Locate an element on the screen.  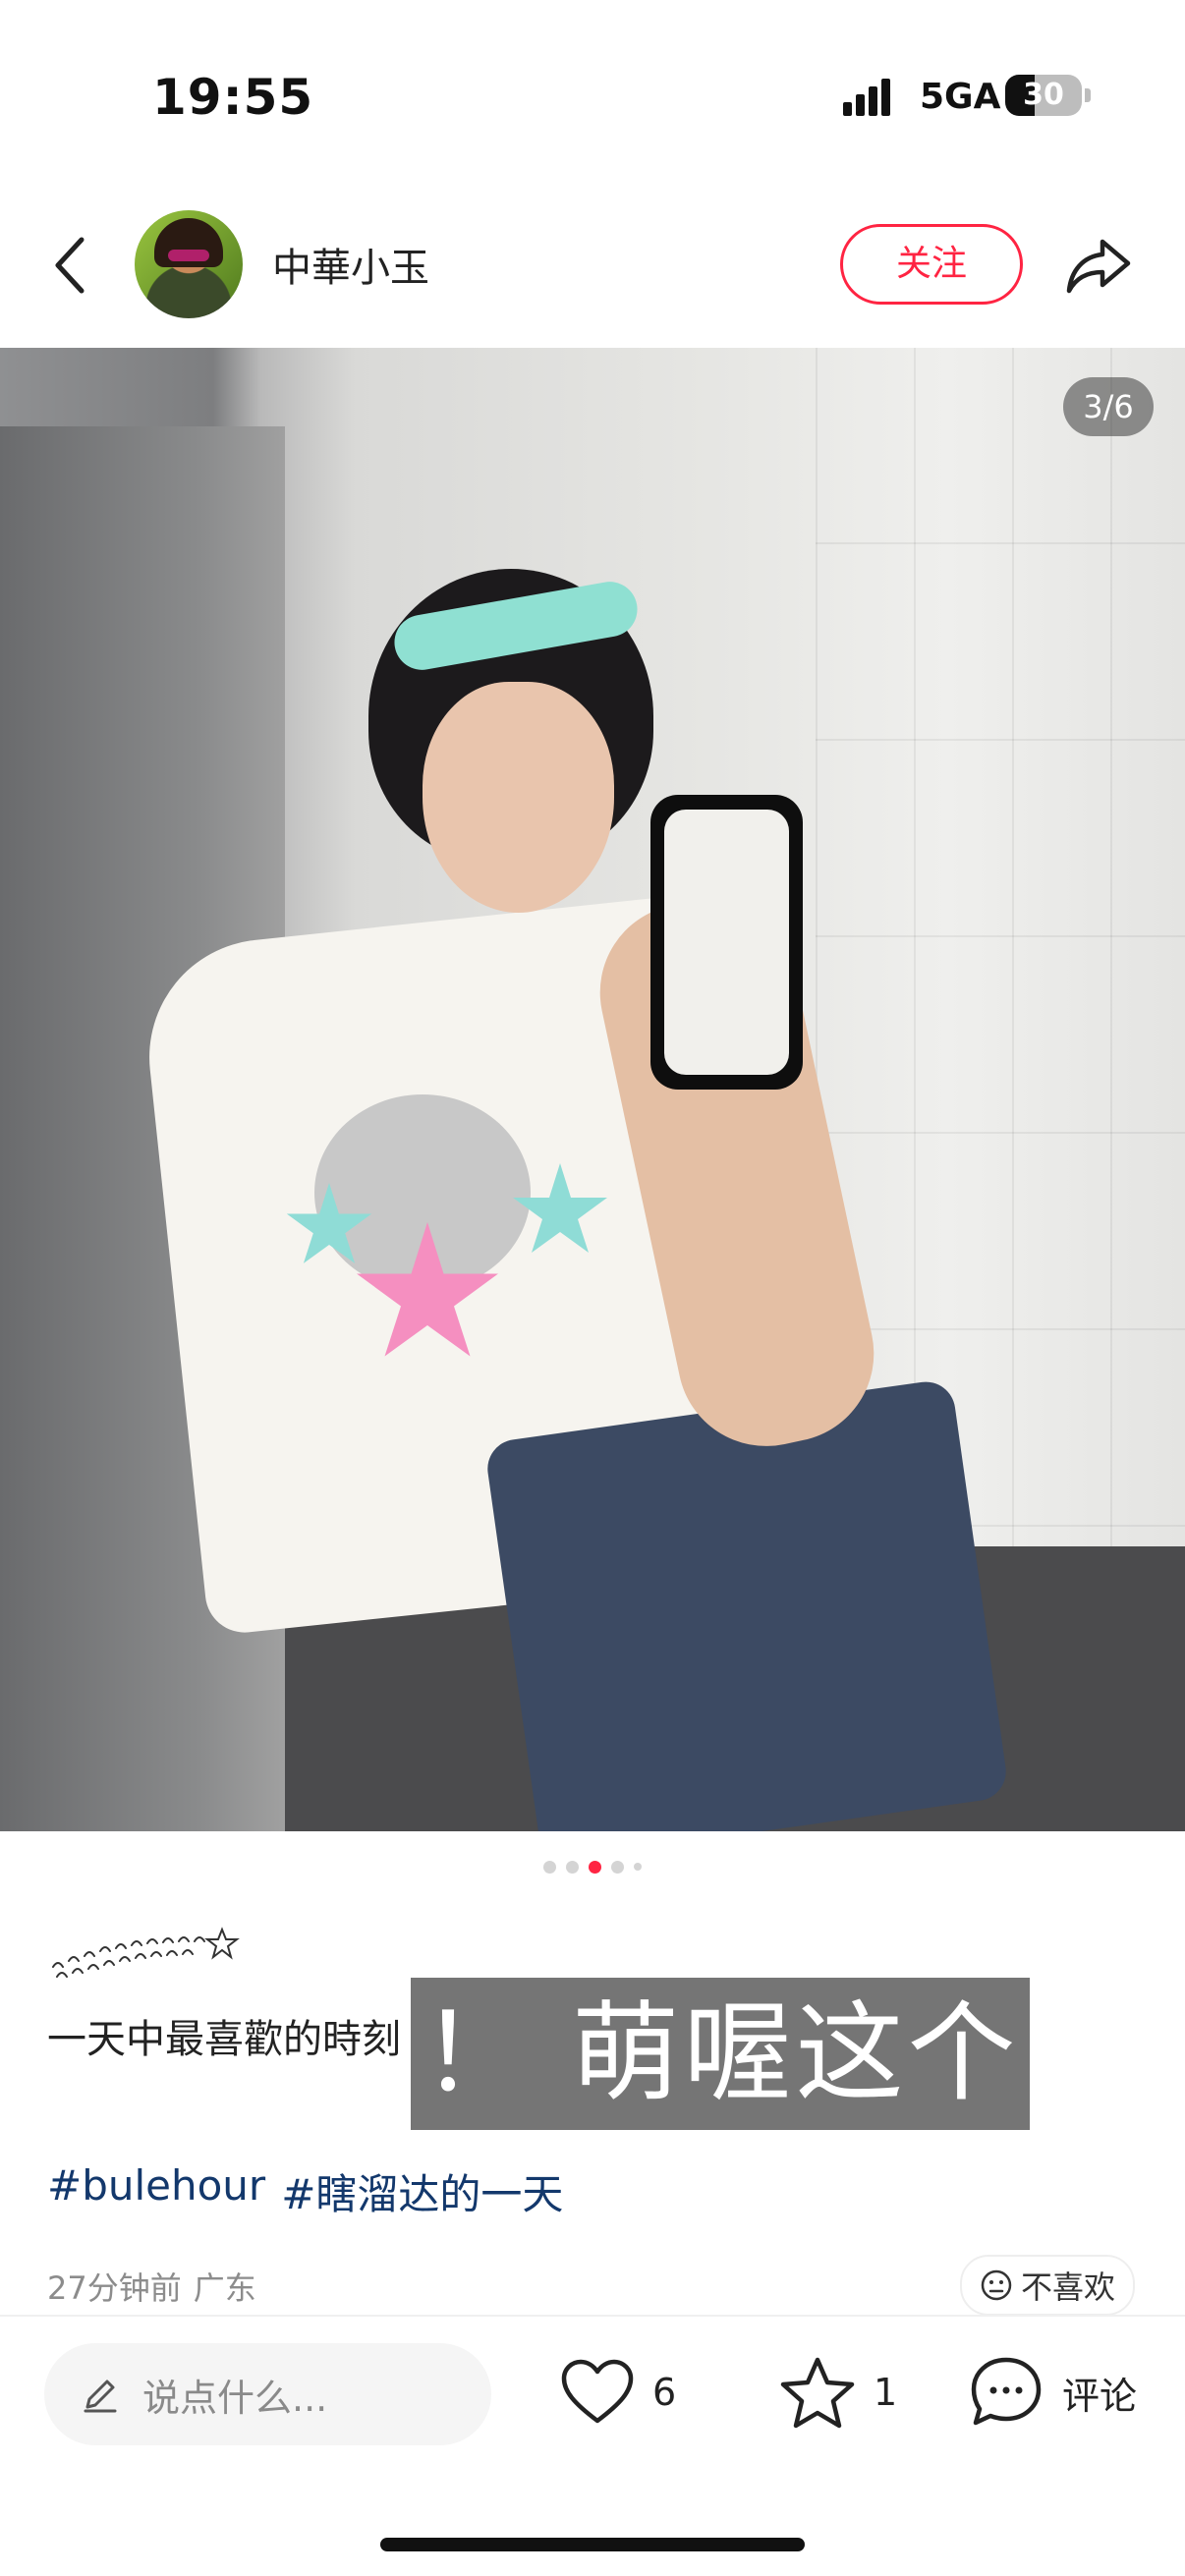
like-count: 6 is located at coordinates (664, 2392).